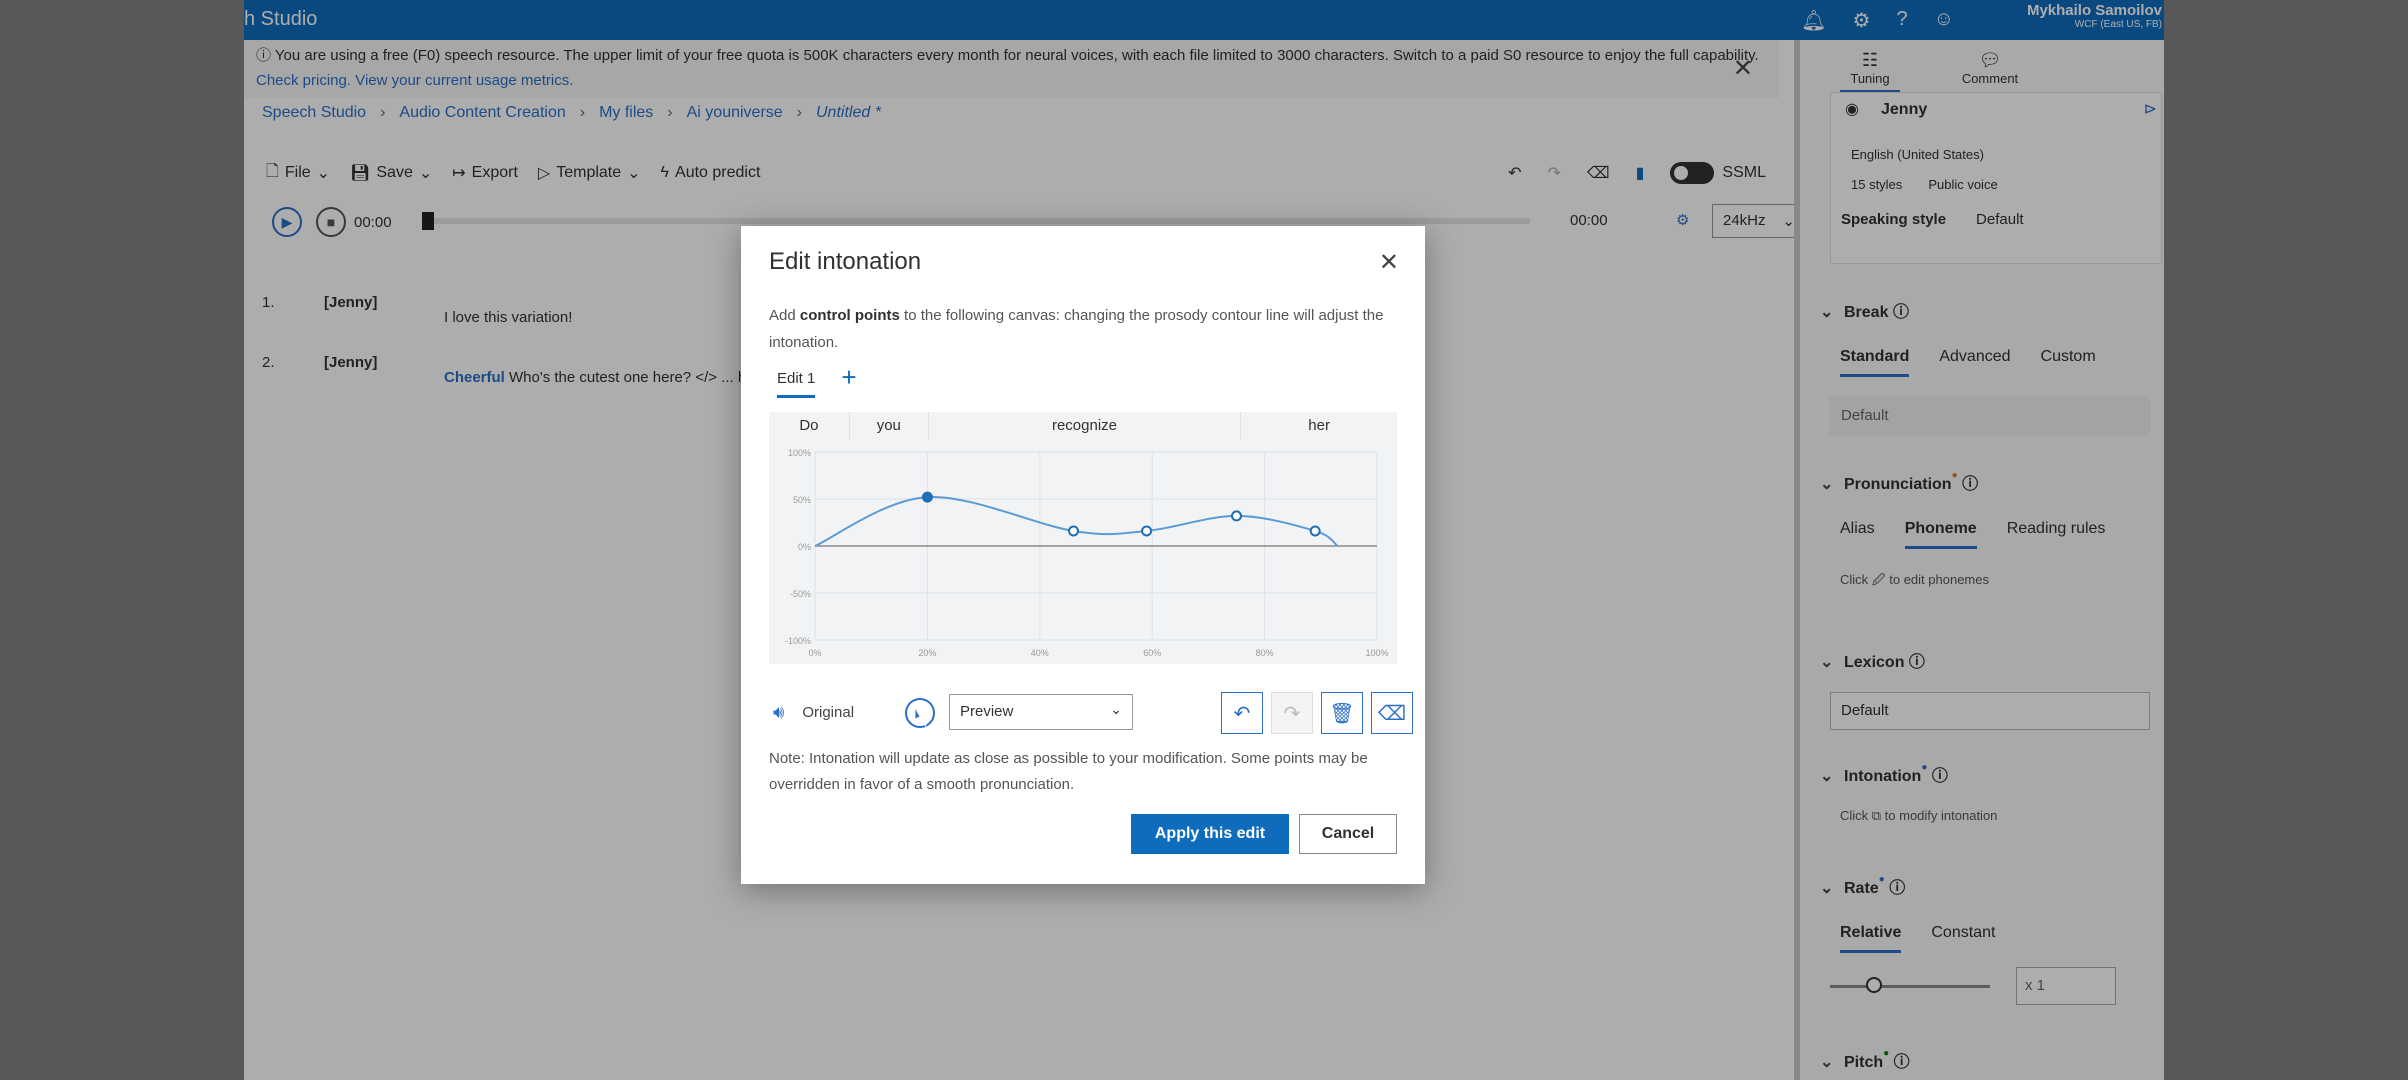  I want to click on x-tick-label: 100%, so click(1376, 653).